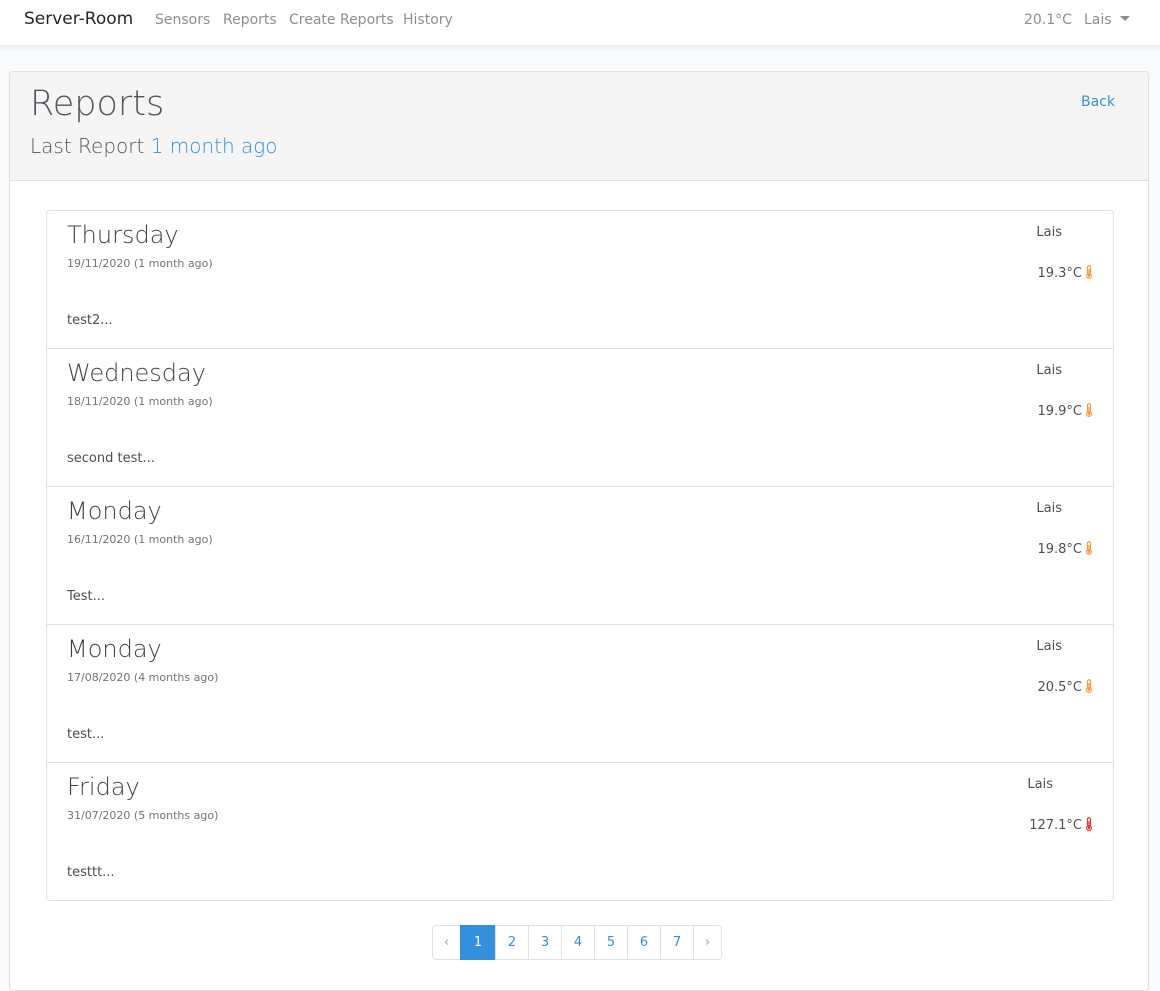 This screenshot has height=991, width=1160. I want to click on report-temperature-value: 19.8°C, so click(1059, 549).